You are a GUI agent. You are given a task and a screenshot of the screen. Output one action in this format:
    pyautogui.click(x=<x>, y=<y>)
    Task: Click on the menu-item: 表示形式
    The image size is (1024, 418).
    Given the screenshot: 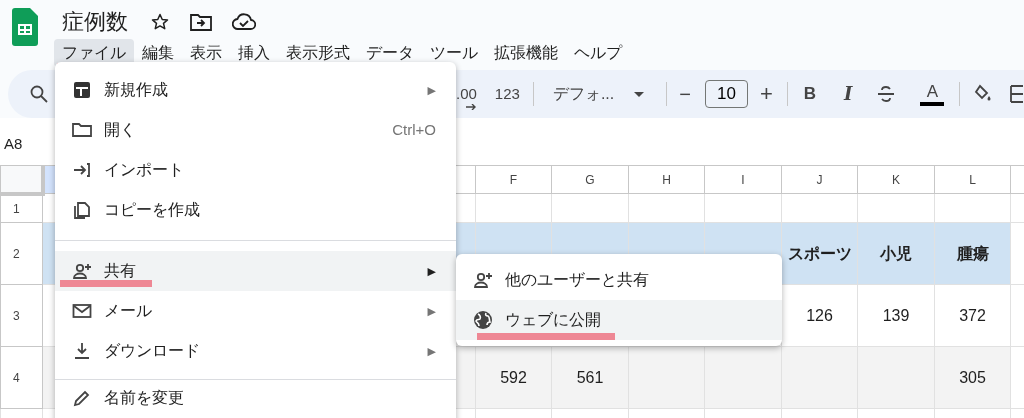 What is the action you would take?
    pyautogui.click(x=318, y=53)
    